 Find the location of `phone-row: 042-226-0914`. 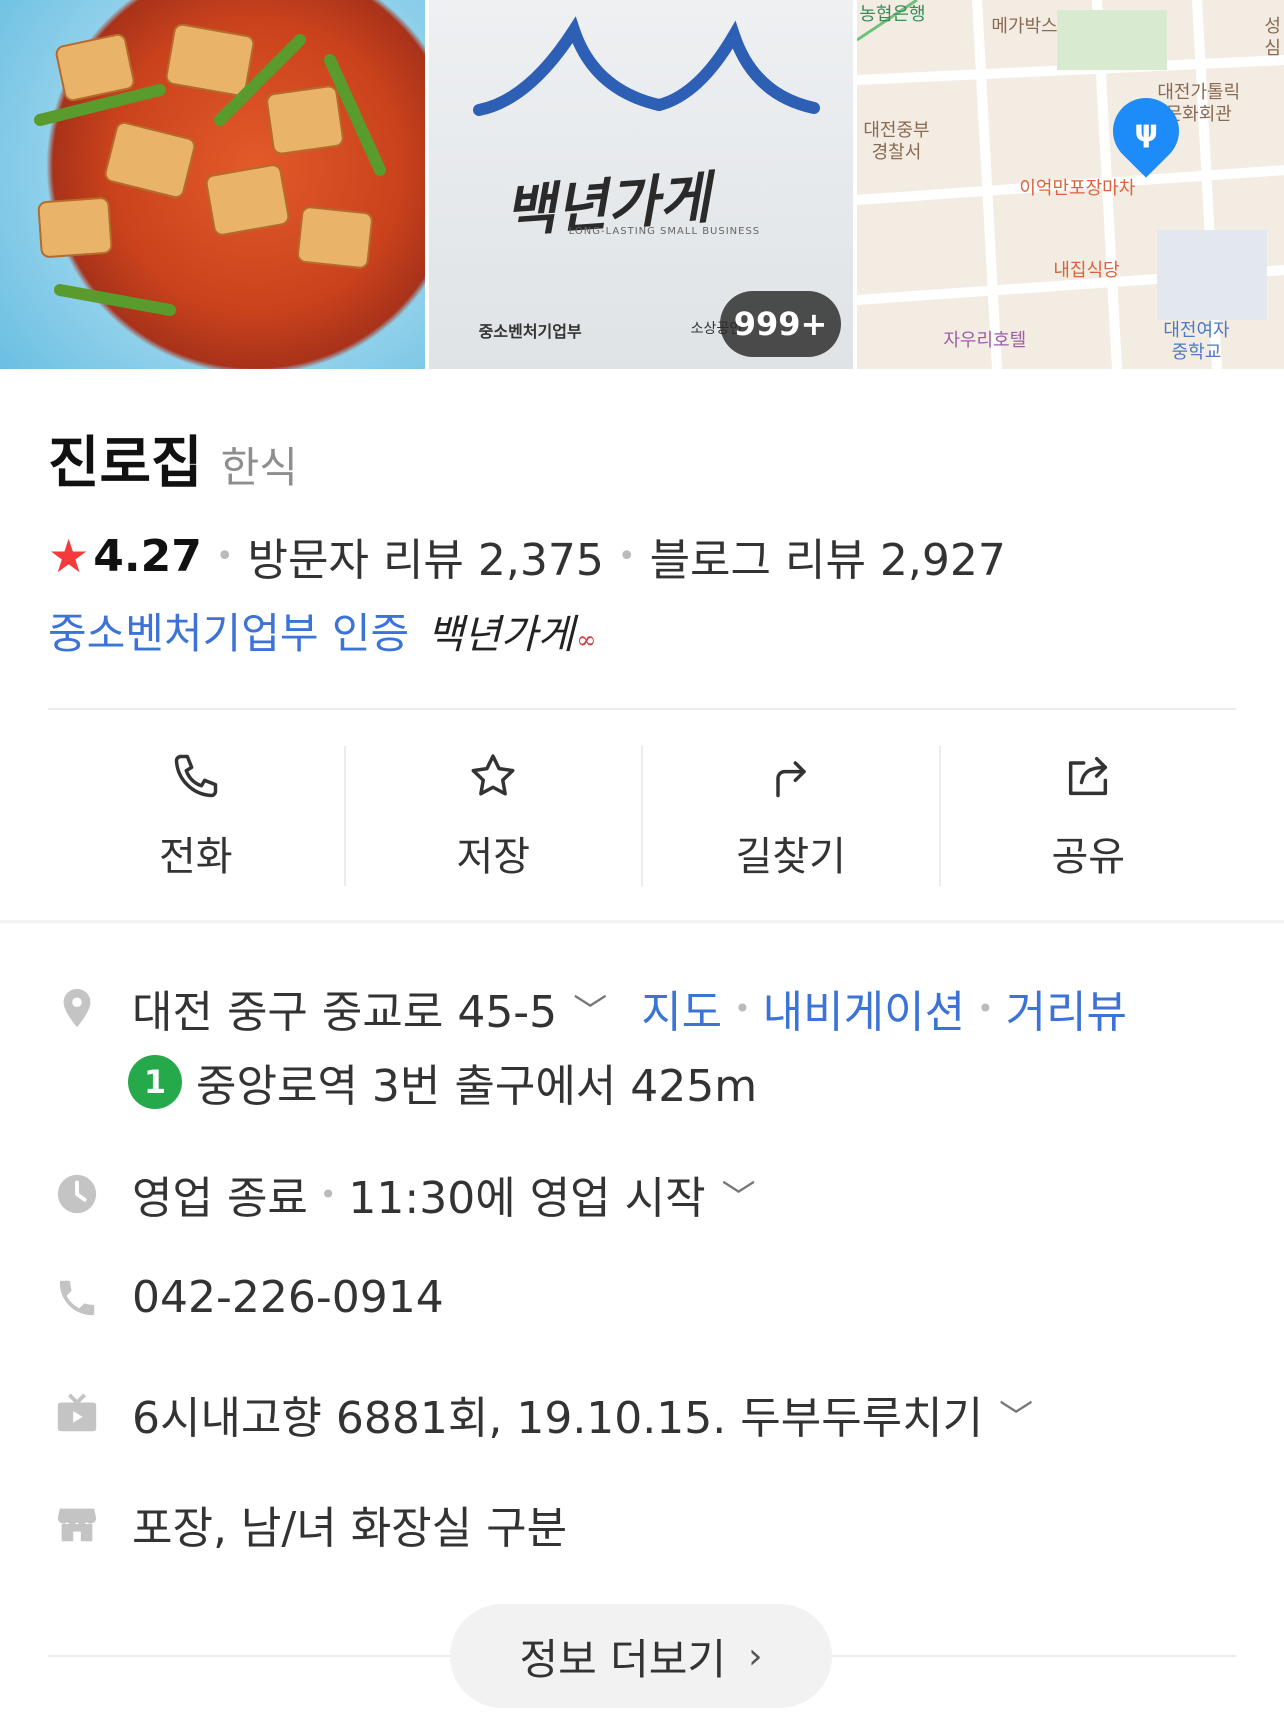

phone-row: 042-226-0914 is located at coordinates (248, 1297).